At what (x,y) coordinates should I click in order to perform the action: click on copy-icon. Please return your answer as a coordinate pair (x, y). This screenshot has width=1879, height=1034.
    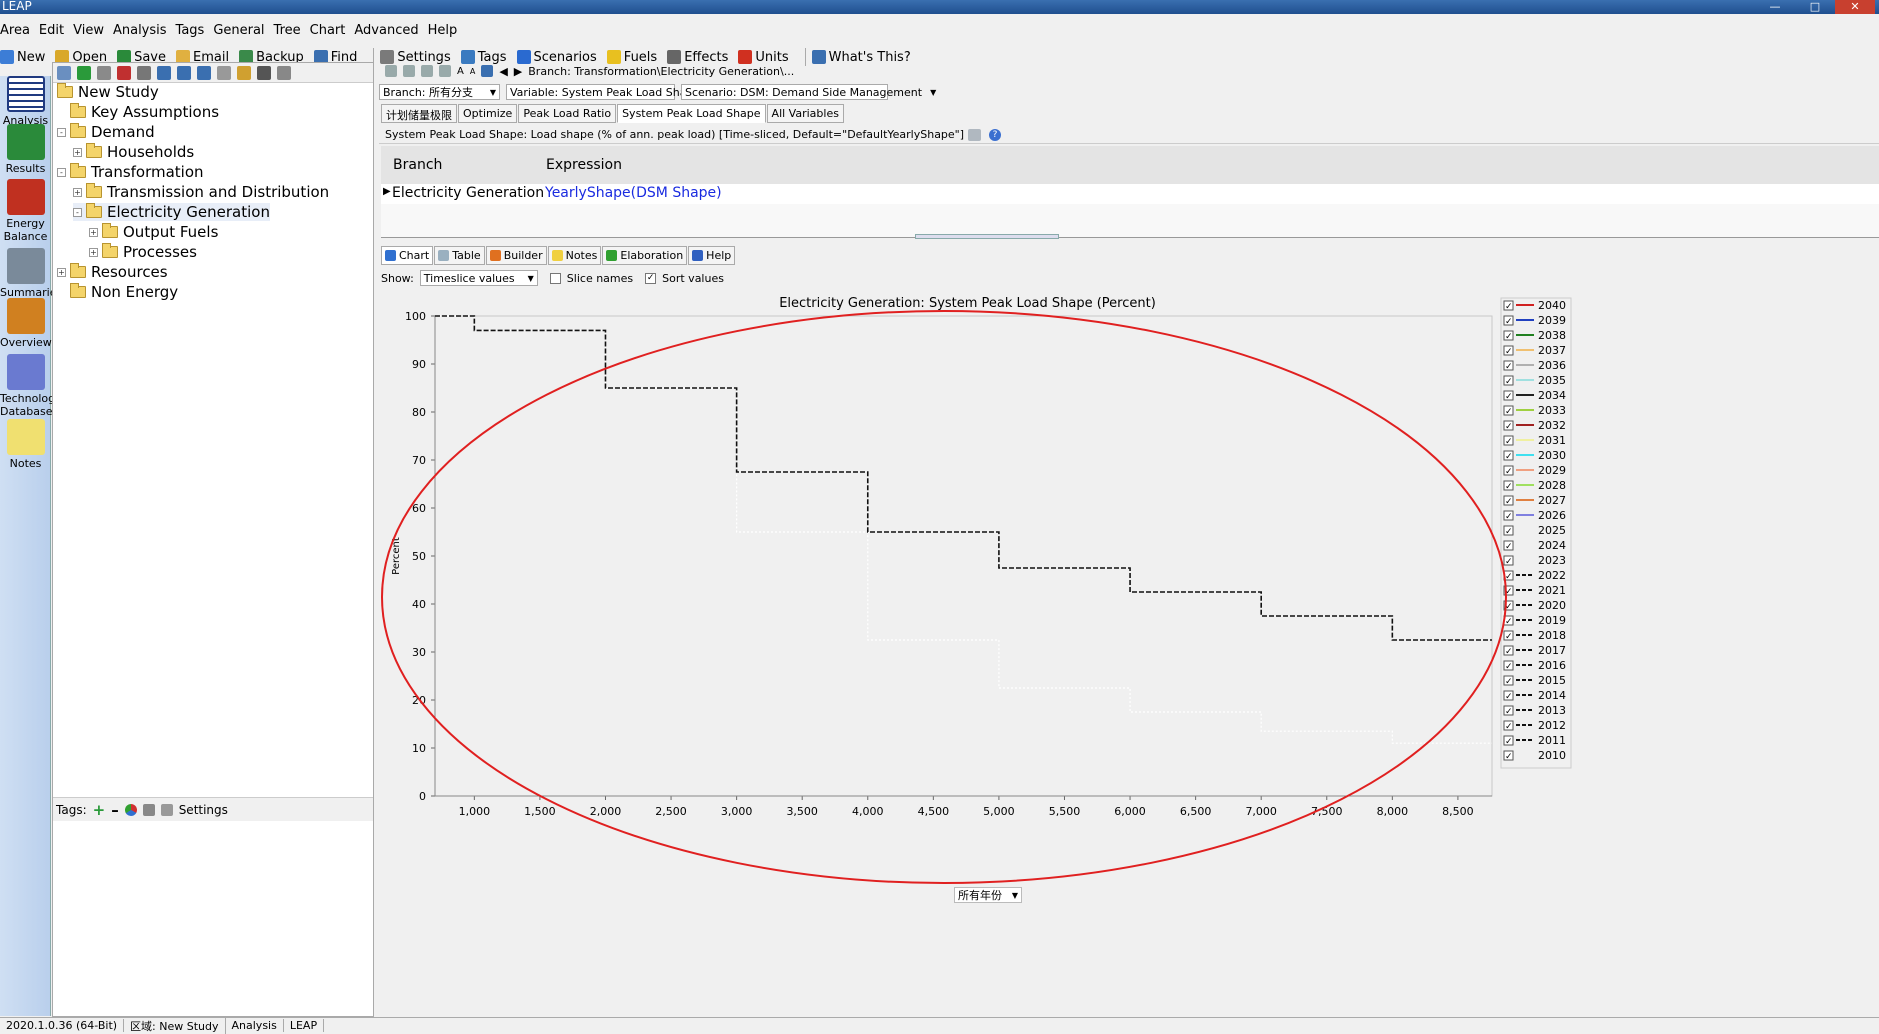
    Looking at the image, I should click on (409, 71).